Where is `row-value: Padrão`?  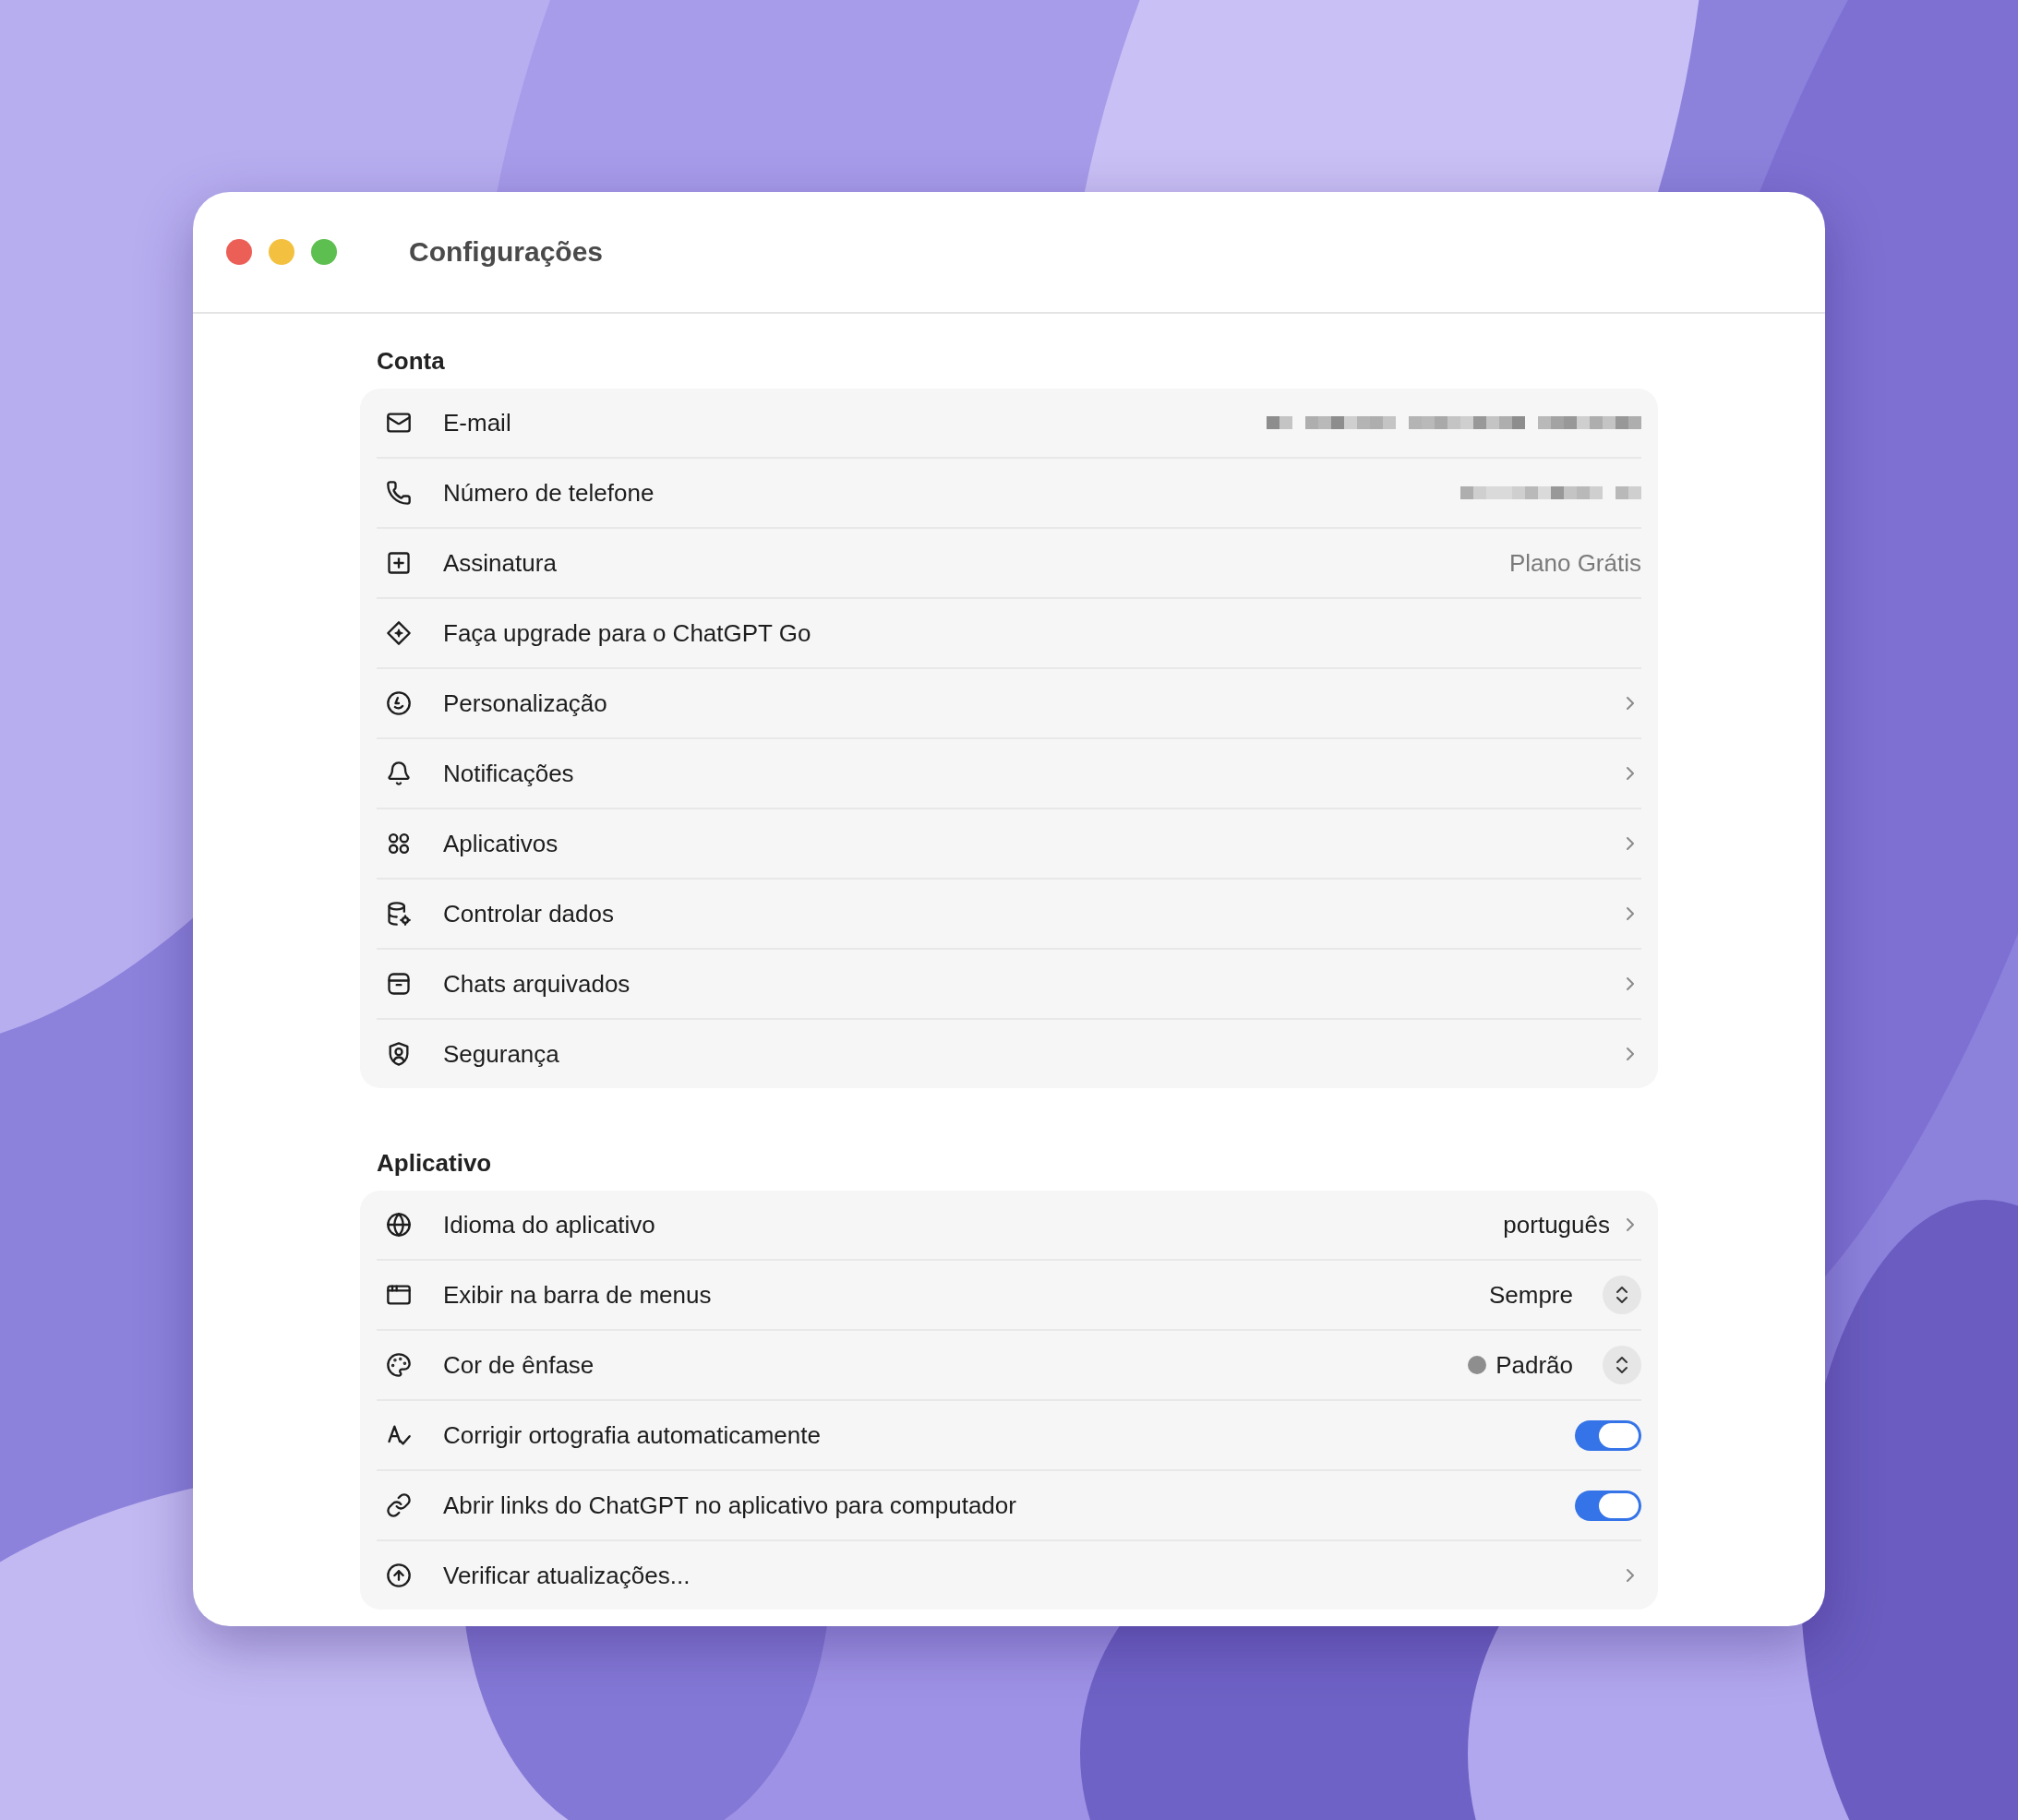
row-value: Padrão is located at coordinates (1534, 1365).